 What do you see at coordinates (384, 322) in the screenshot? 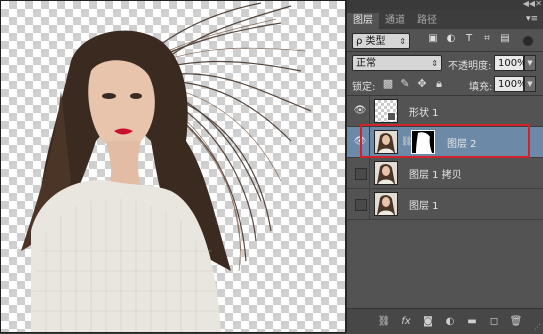
I see `link-layers-icon: ⛓︎` at bounding box center [384, 322].